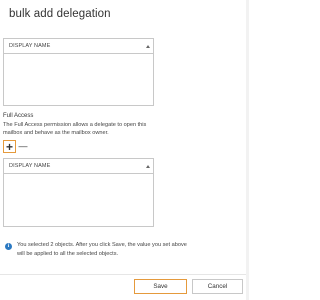  I want to click on delegates-list: DISPLAY NAME, so click(78, 72).